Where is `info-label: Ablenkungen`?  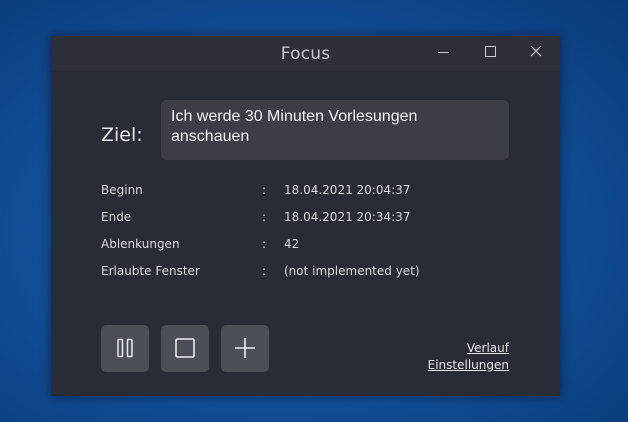 info-label: Ablenkungen is located at coordinates (140, 244).